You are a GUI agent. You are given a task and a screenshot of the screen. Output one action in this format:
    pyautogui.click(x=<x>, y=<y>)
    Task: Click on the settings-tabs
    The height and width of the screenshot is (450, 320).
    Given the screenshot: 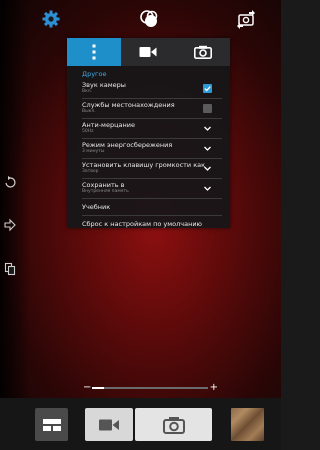 What is the action you would take?
    pyautogui.click(x=148, y=52)
    